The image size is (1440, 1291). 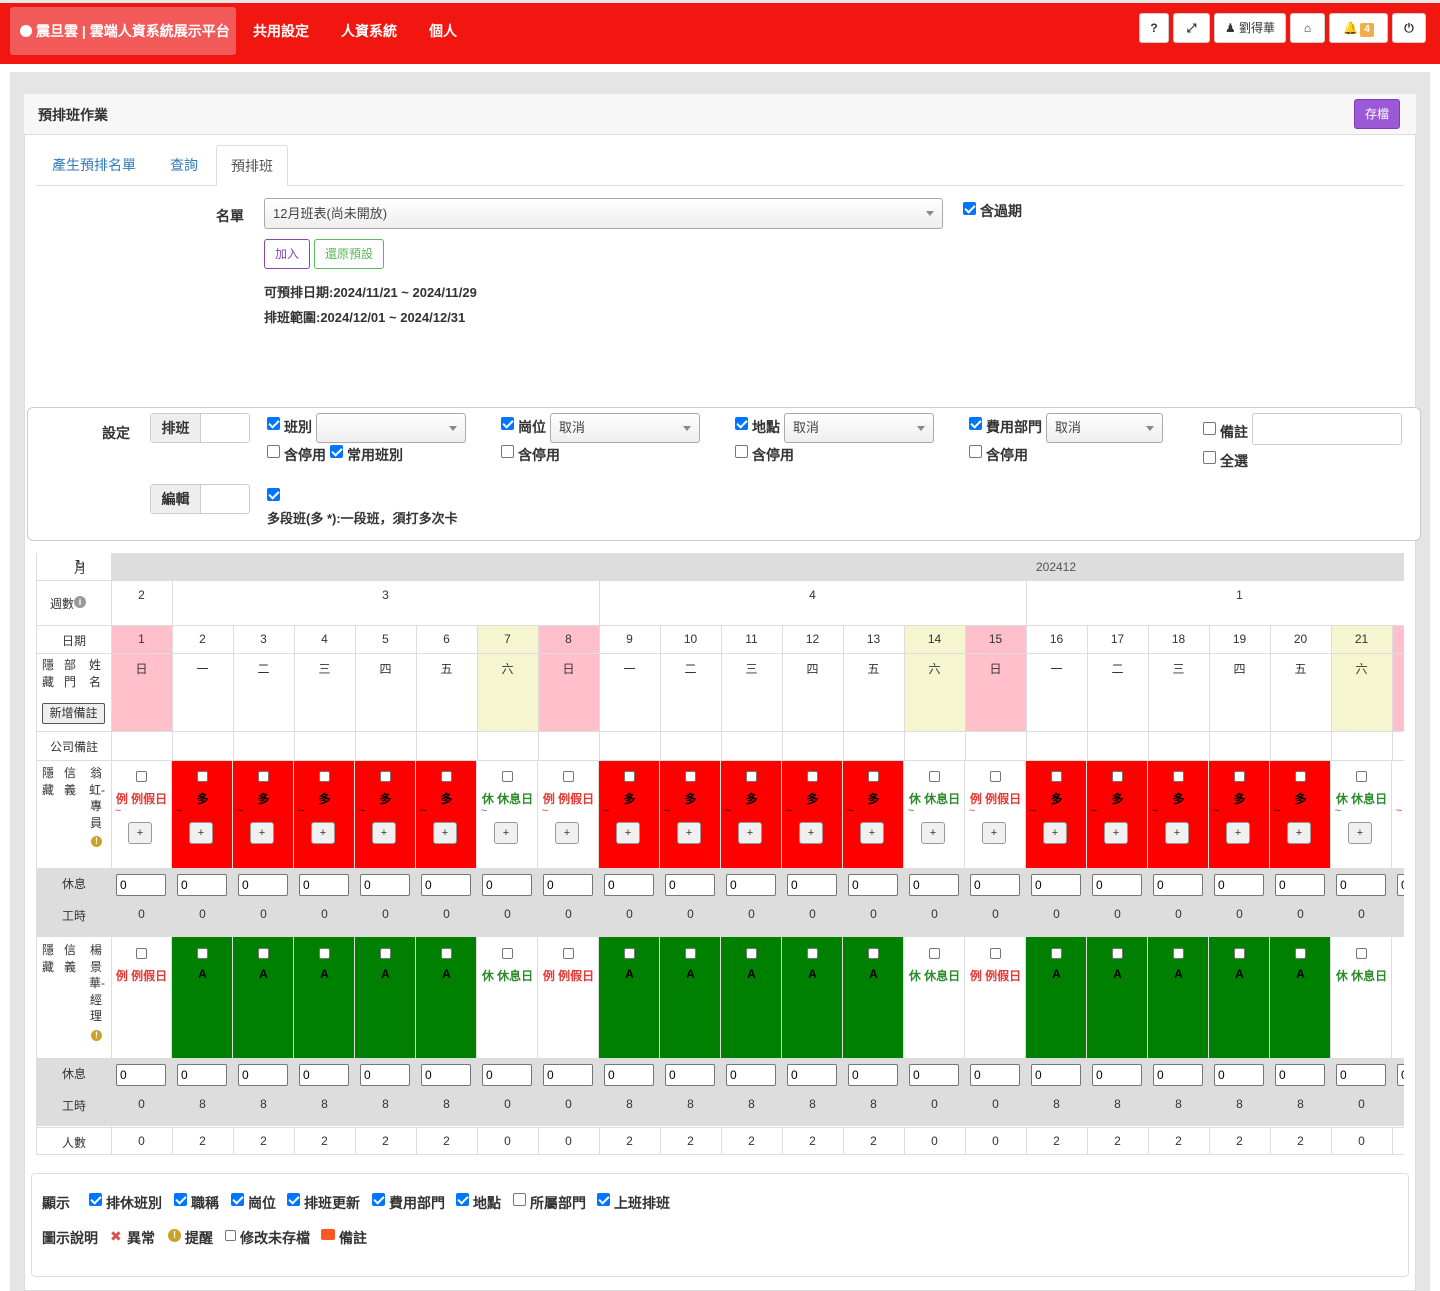 I want to click on add-button: 加入, so click(x=287, y=254).